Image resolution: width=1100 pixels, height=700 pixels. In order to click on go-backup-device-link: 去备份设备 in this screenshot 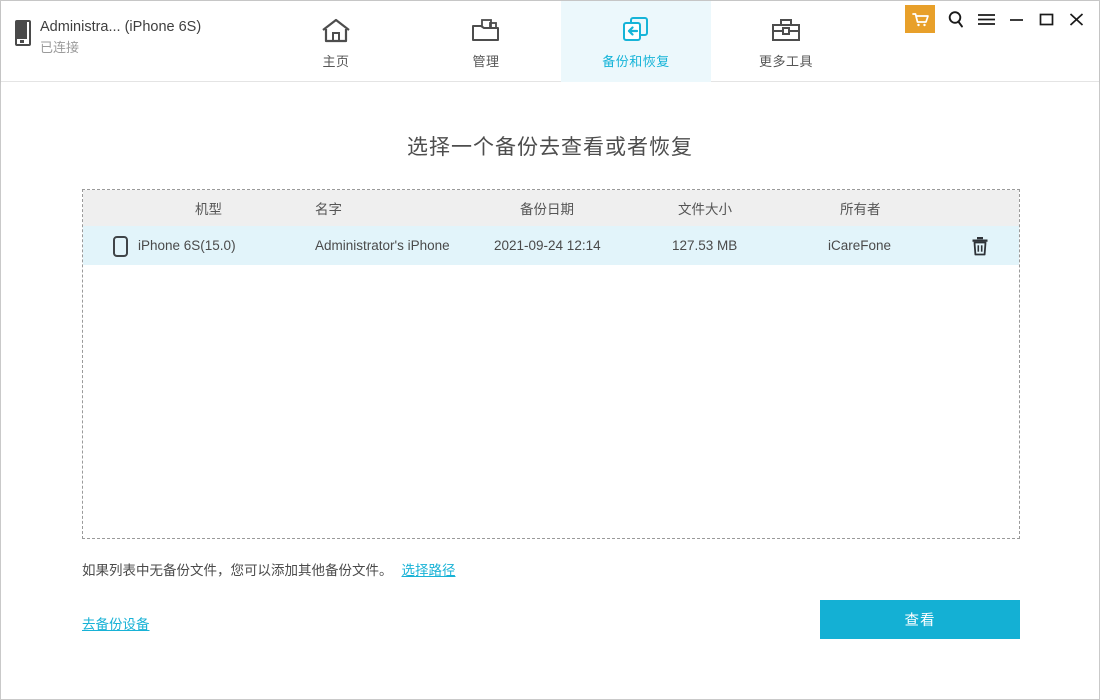, I will do `click(116, 623)`.